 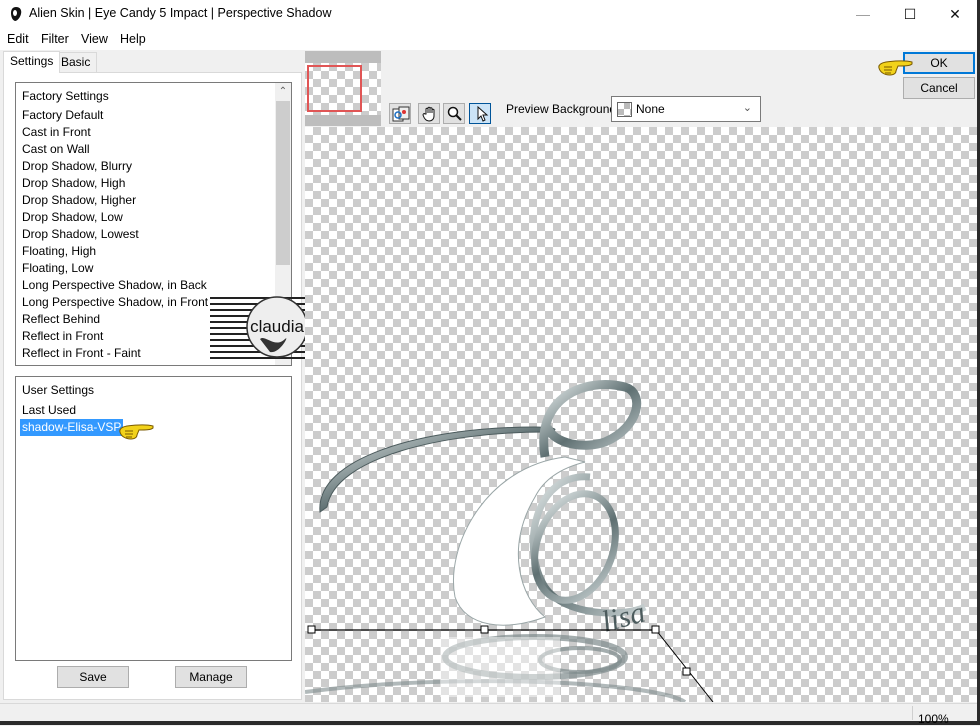 I want to click on close-button: ✕, so click(x=955, y=14).